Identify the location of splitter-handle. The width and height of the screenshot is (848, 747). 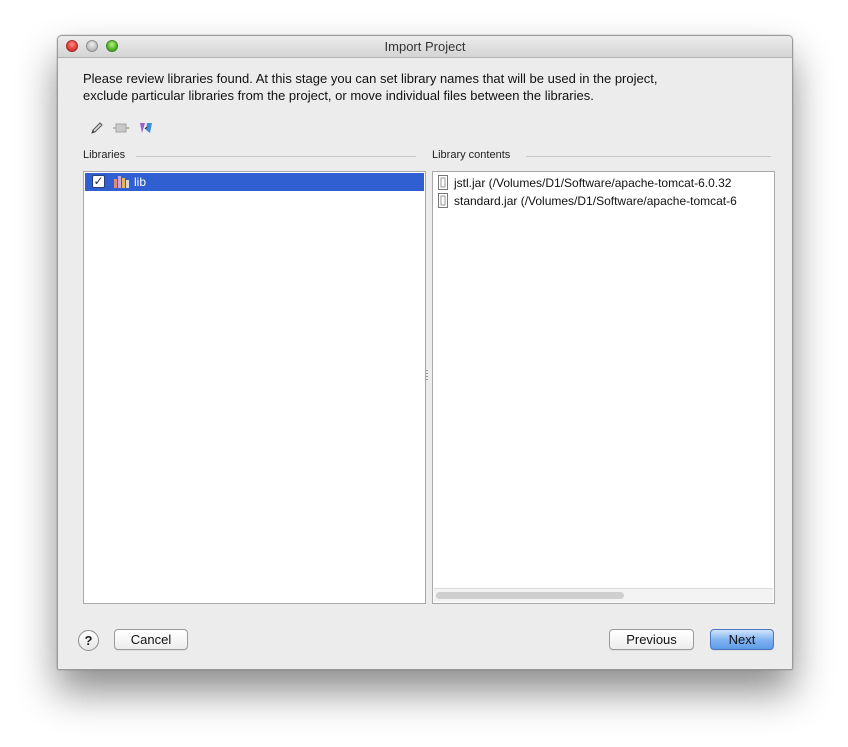
(427, 376).